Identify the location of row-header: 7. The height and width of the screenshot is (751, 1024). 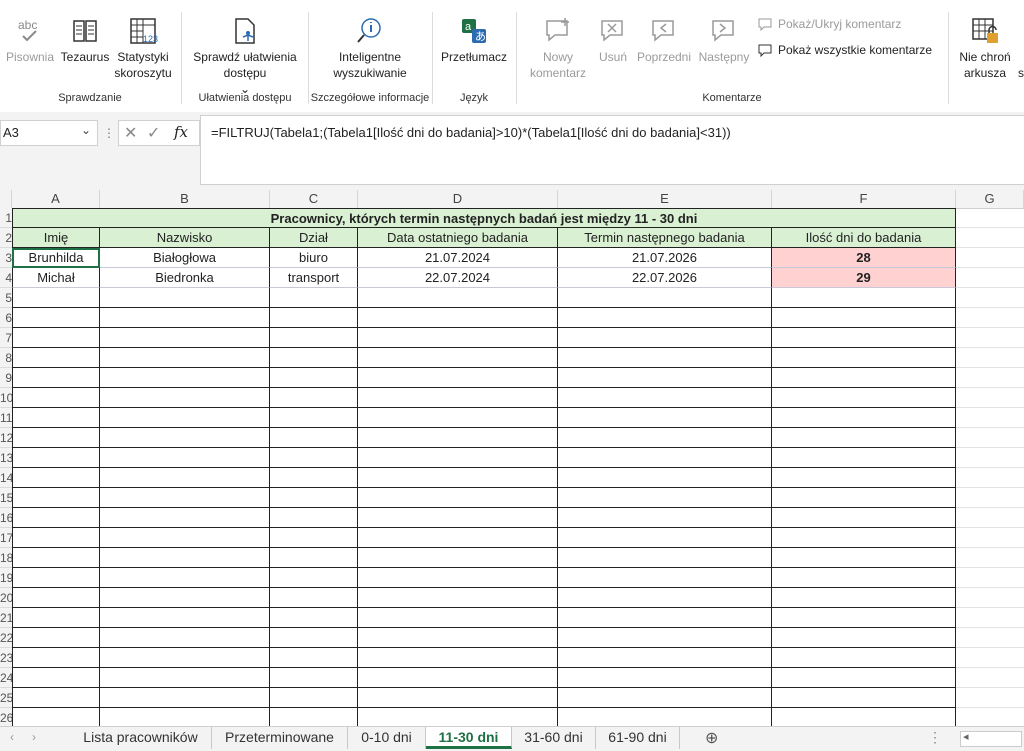
(6, 338).